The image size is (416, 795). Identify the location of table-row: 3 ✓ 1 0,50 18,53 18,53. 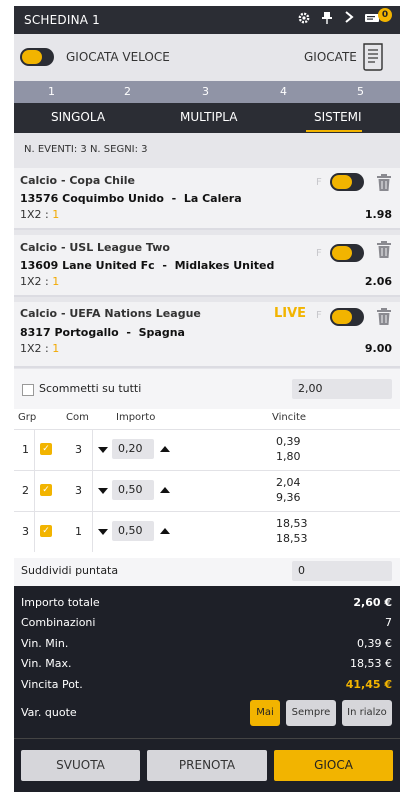
(207, 531).